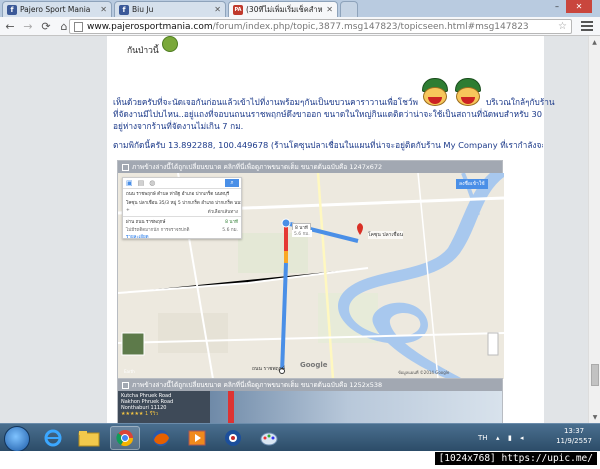 This screenshot has height=469, width=600. Describe the element at coordinates (238, 9) in the screenshot. I see `pajero-favicon-icon: PA` at that location.